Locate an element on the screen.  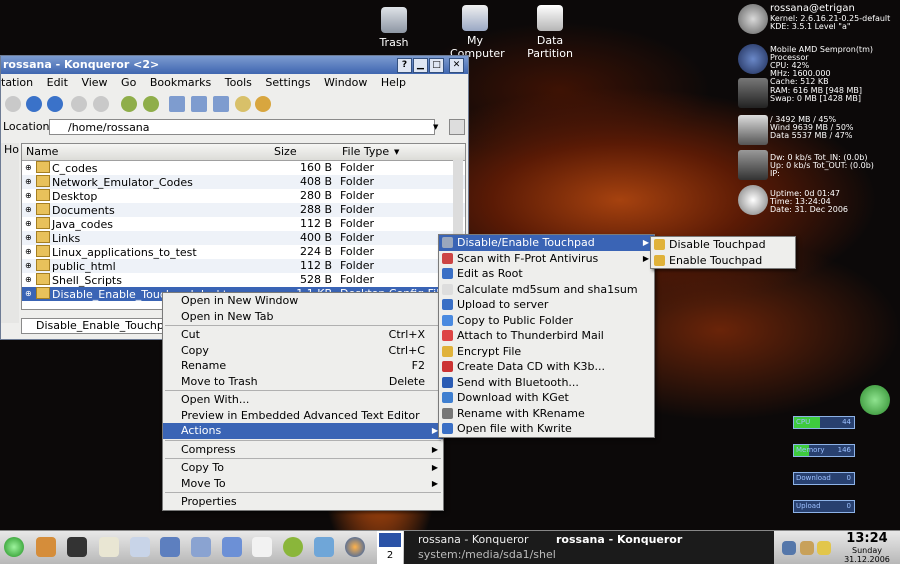
act-item: Rename with KRename is located at coordinates (546, 414).